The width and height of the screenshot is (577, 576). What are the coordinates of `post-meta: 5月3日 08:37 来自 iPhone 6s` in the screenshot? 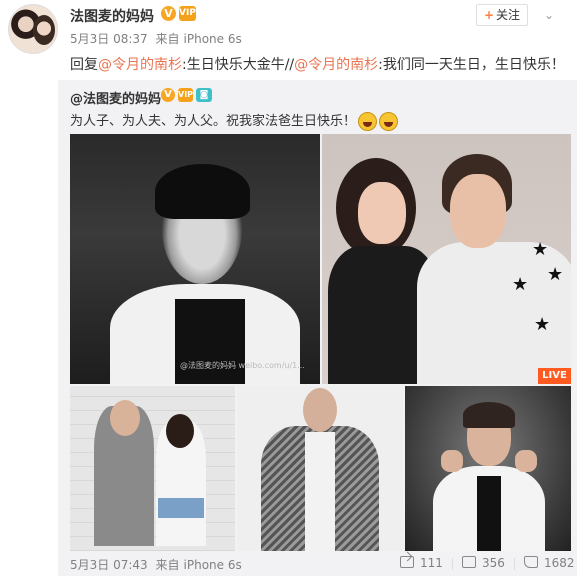 It's located at (158, 38).